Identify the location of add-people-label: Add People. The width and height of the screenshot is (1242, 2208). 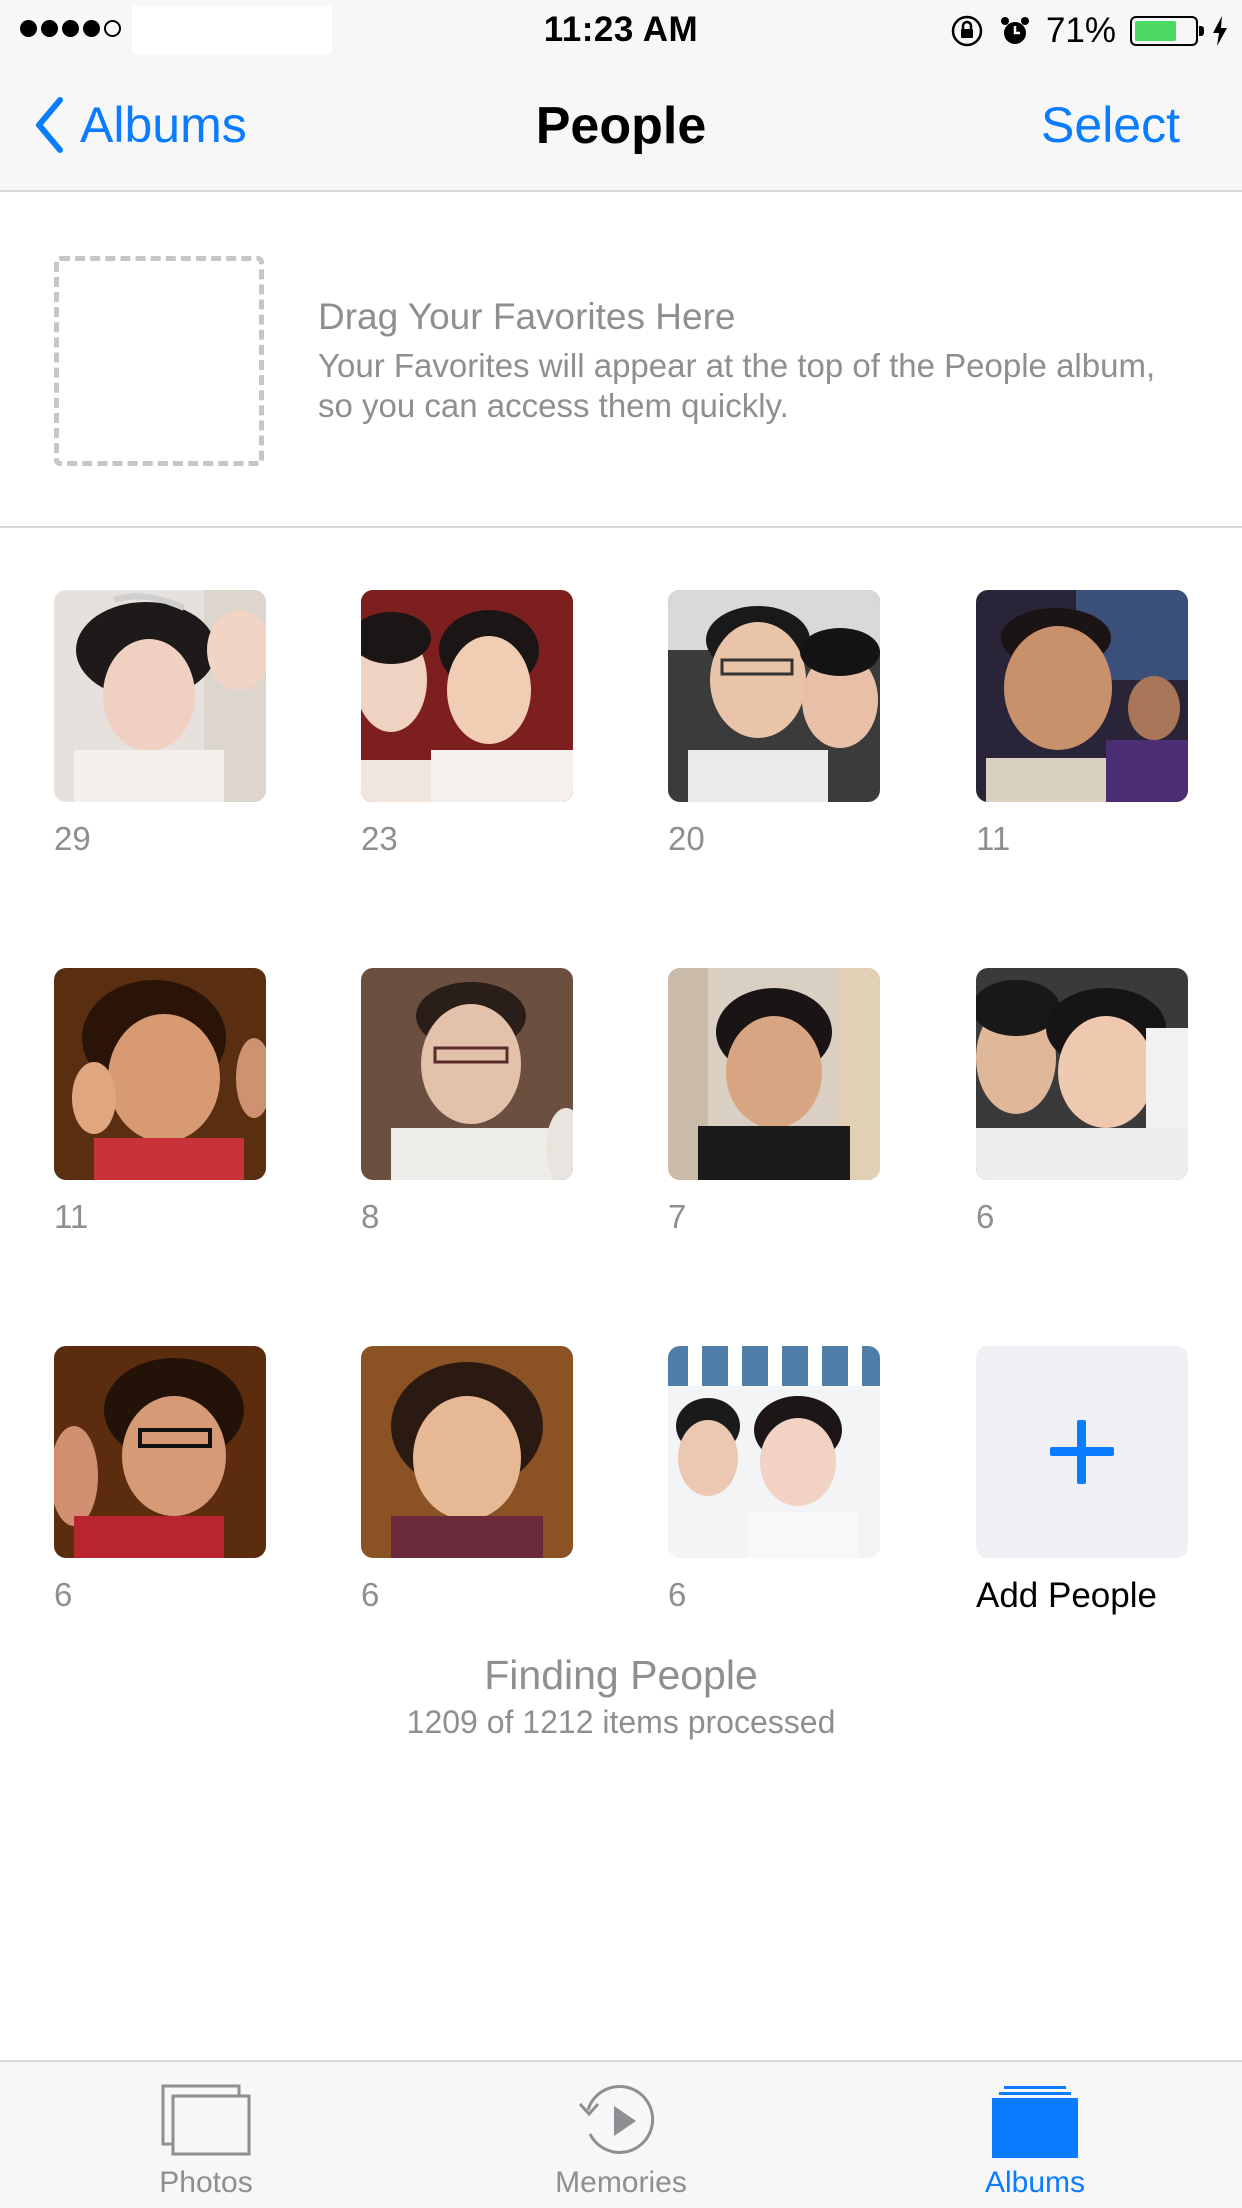
(1066, 1595).